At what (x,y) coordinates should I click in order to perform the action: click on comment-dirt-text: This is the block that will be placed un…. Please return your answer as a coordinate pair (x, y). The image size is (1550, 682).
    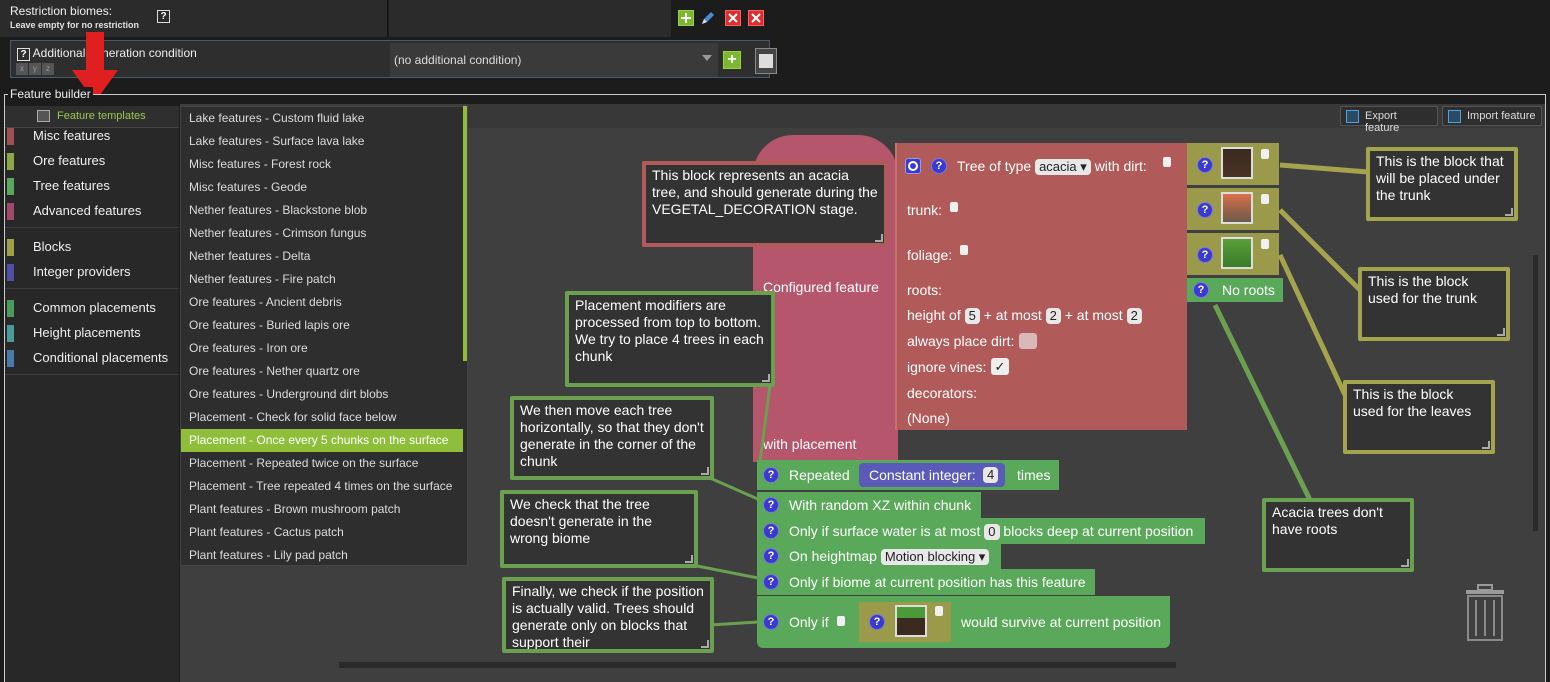
    Looking at the image, I should click on (1440, 178).